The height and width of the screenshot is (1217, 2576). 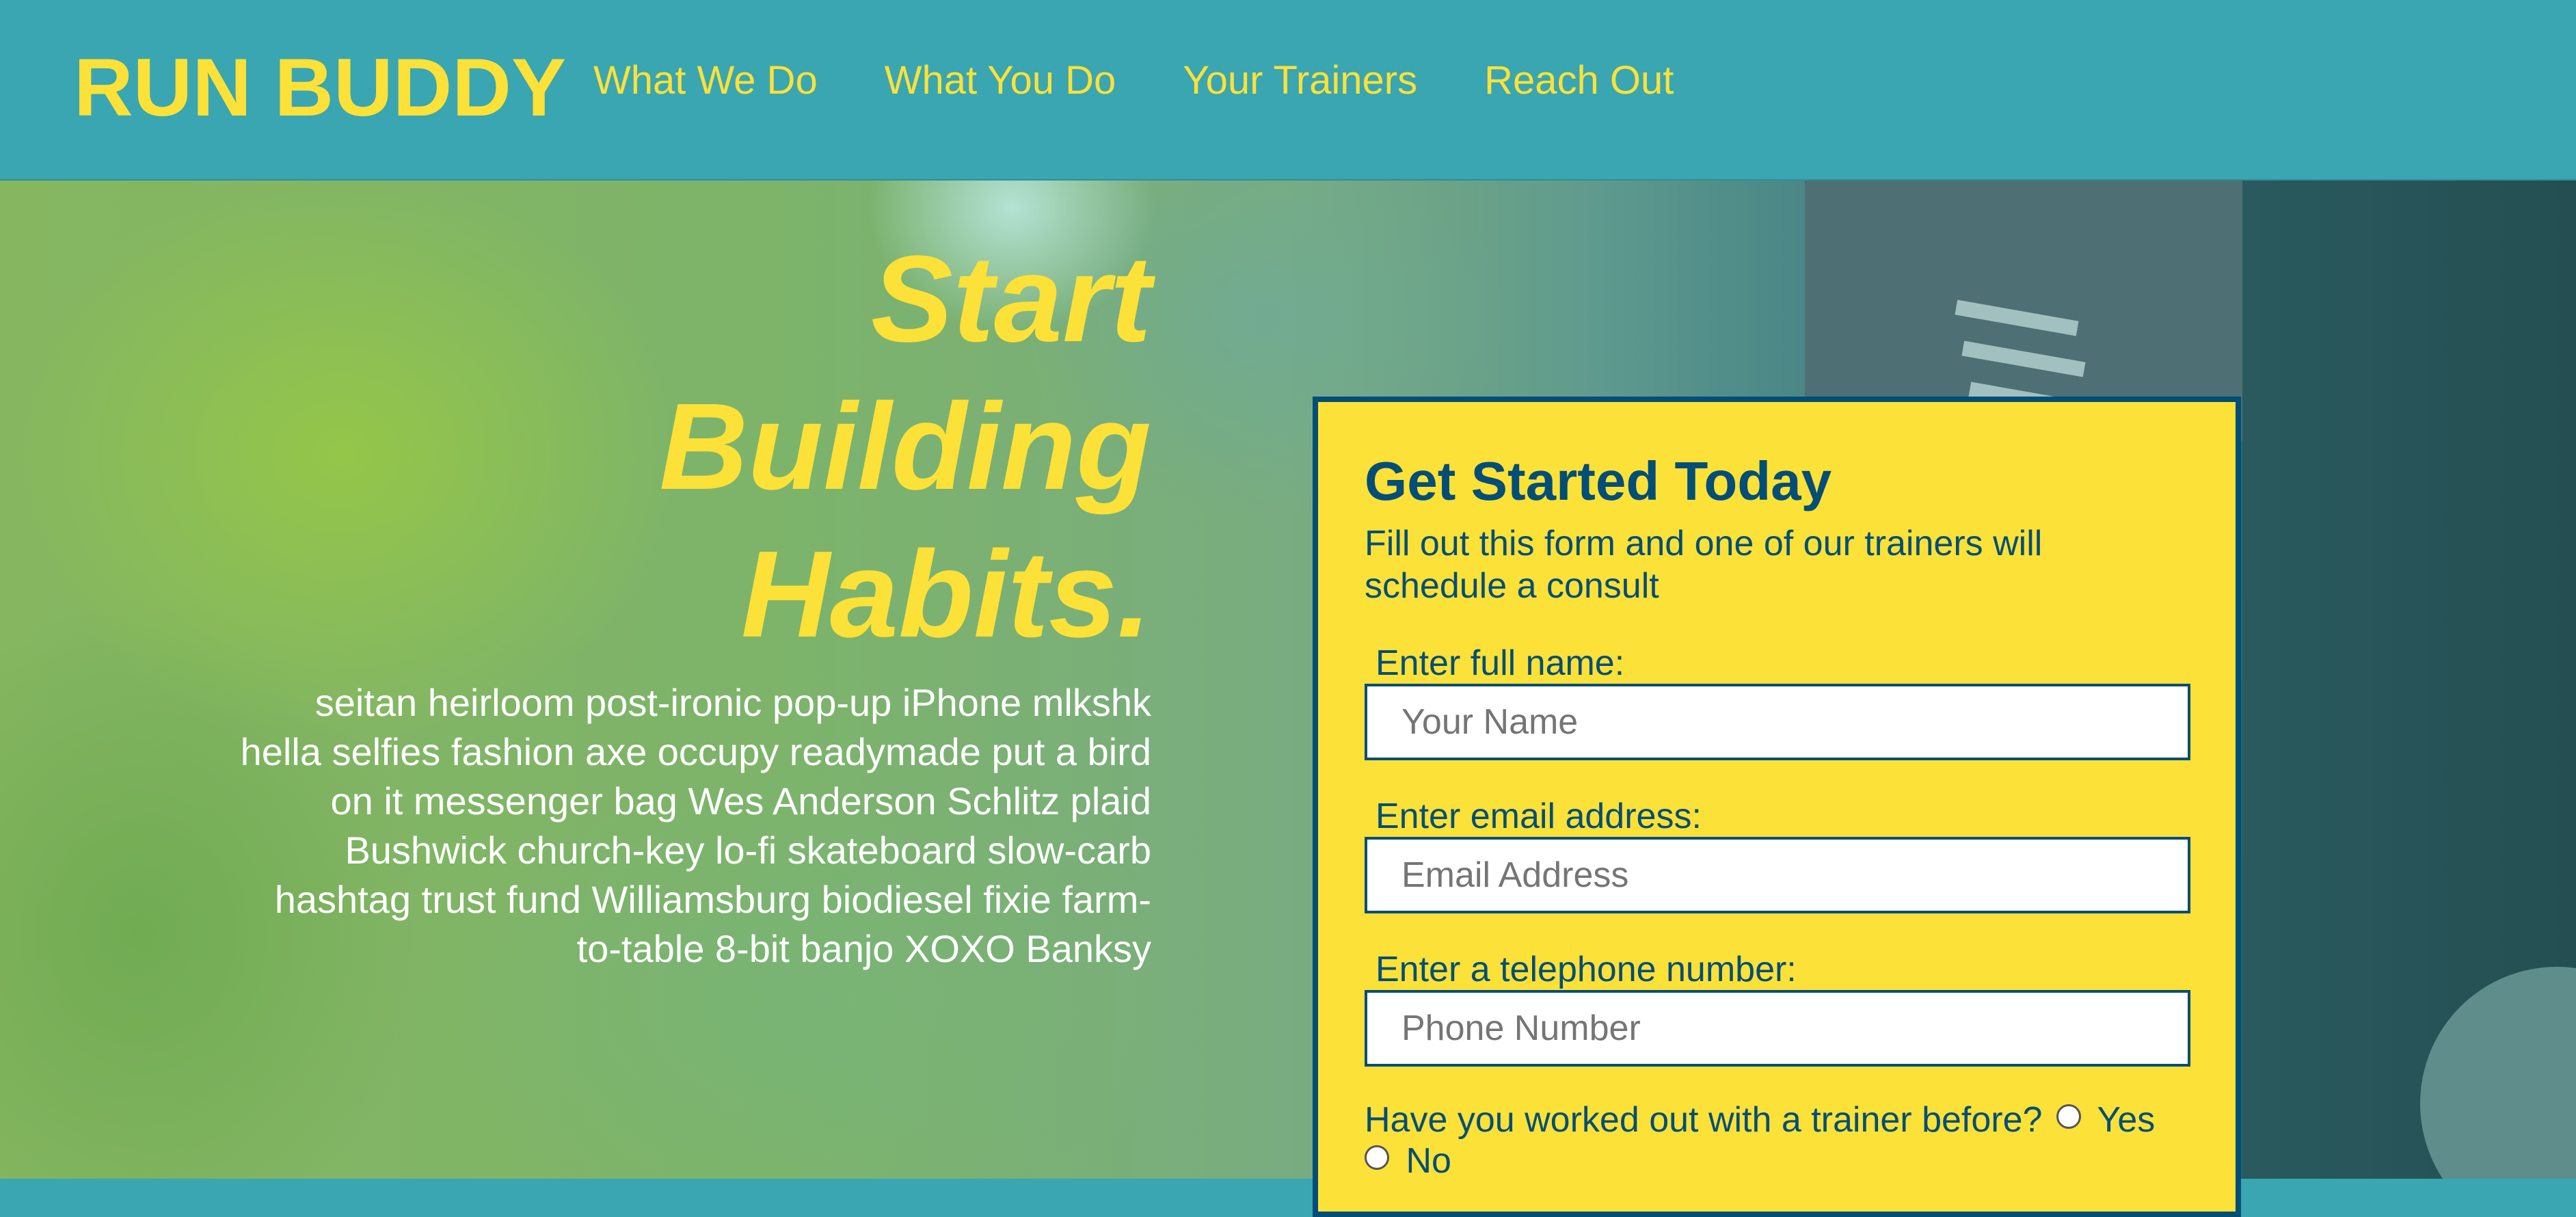 What do you see at coordinates (1300, 81) in the screenshot?
I see `nav-link-your-trainers: Your Trainers` at bounding box center [1300, 81].